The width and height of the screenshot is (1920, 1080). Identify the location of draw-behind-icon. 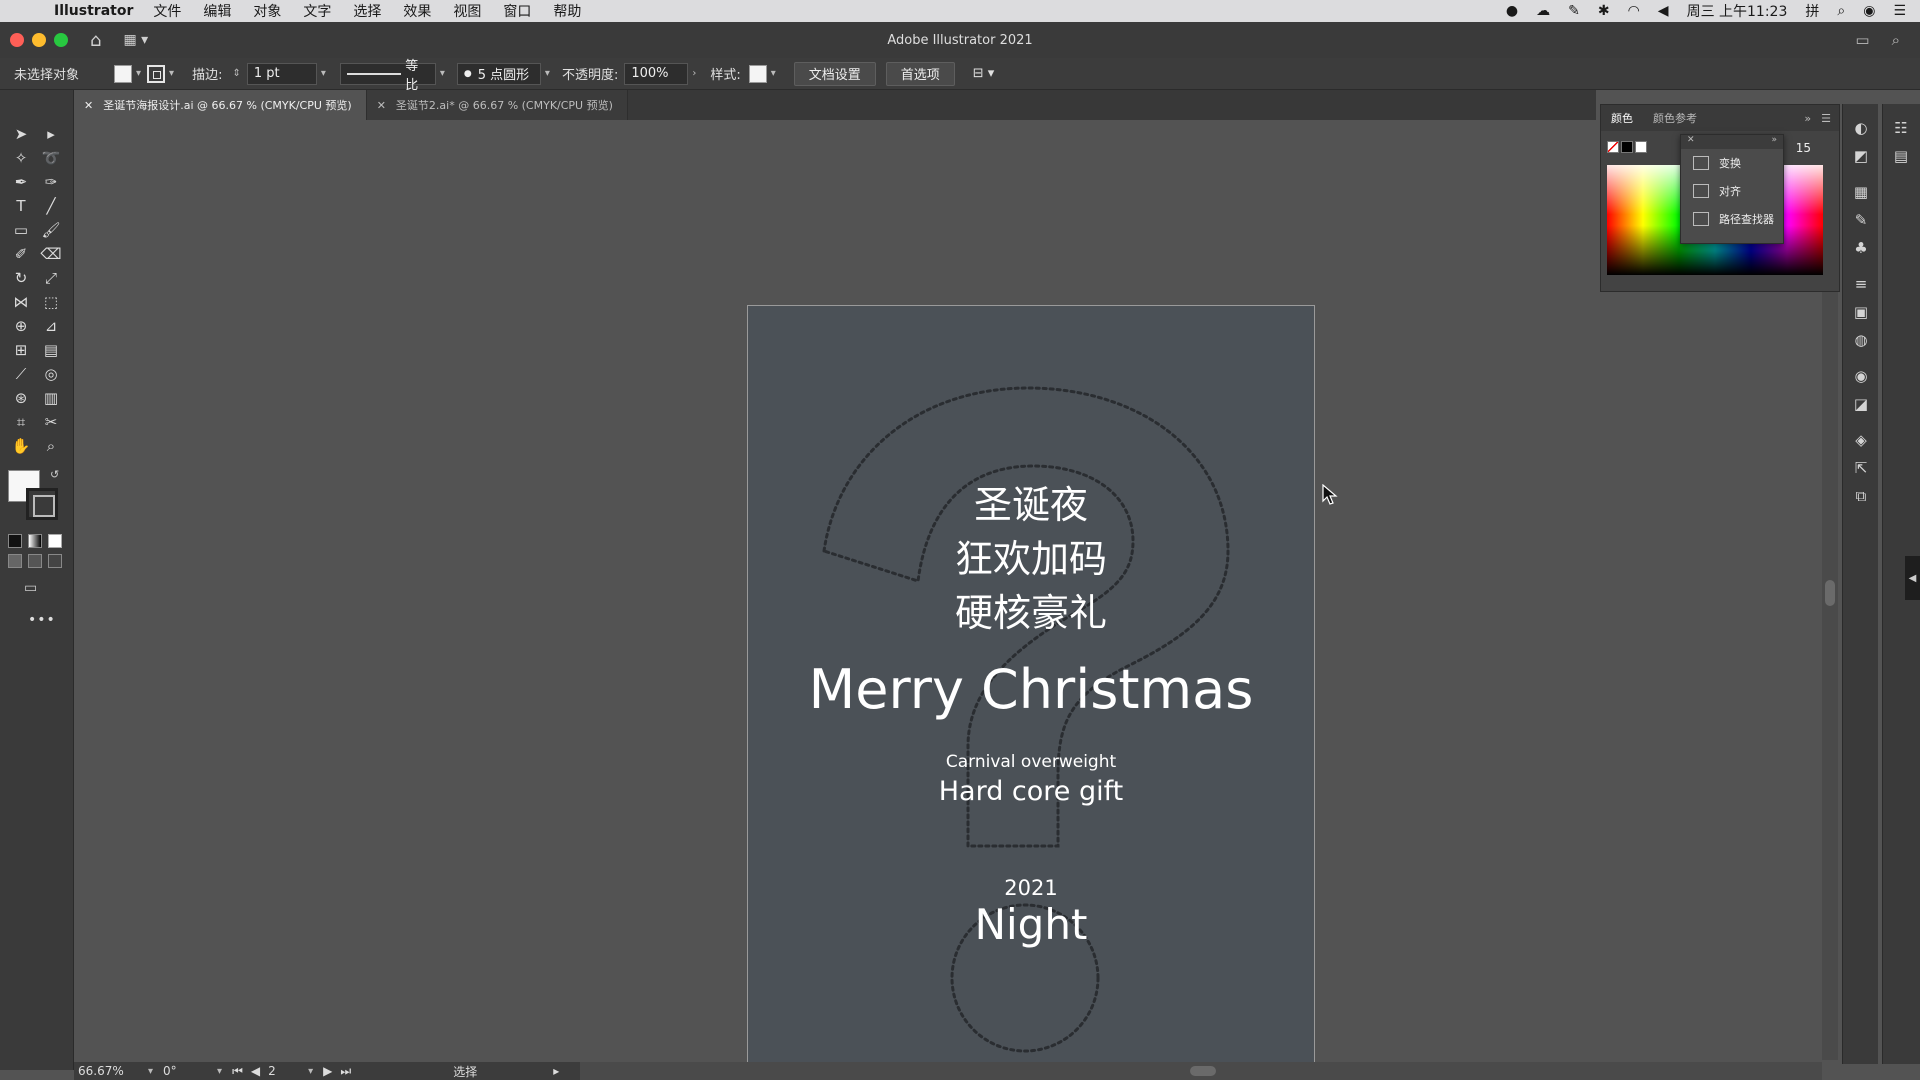
(35, 561).